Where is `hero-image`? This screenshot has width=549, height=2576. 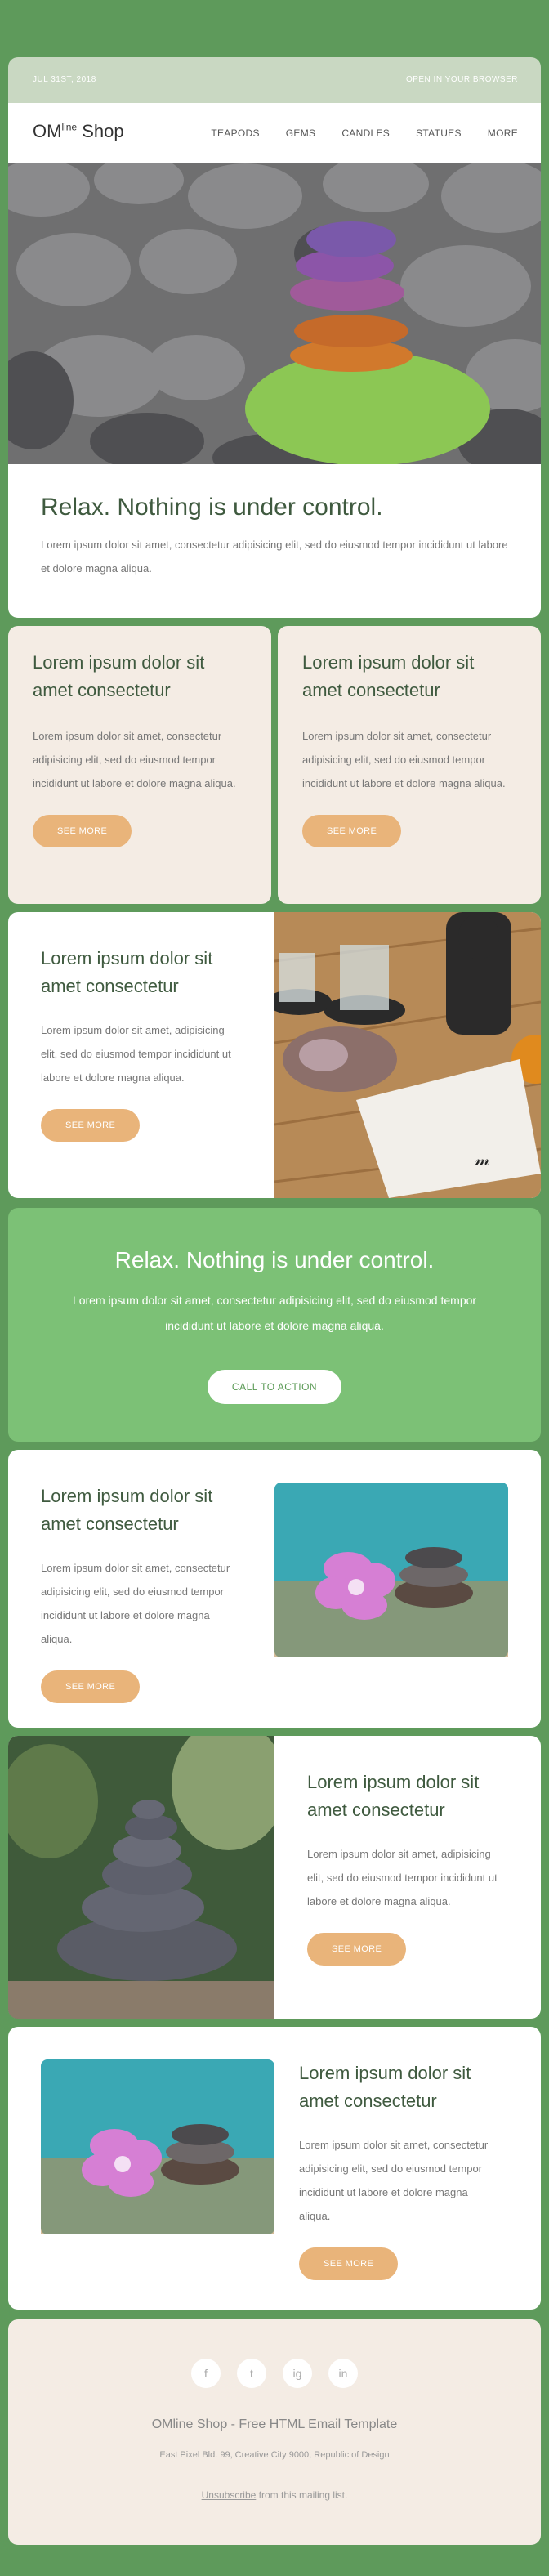
hero-image is located at coordinates (274, 313).